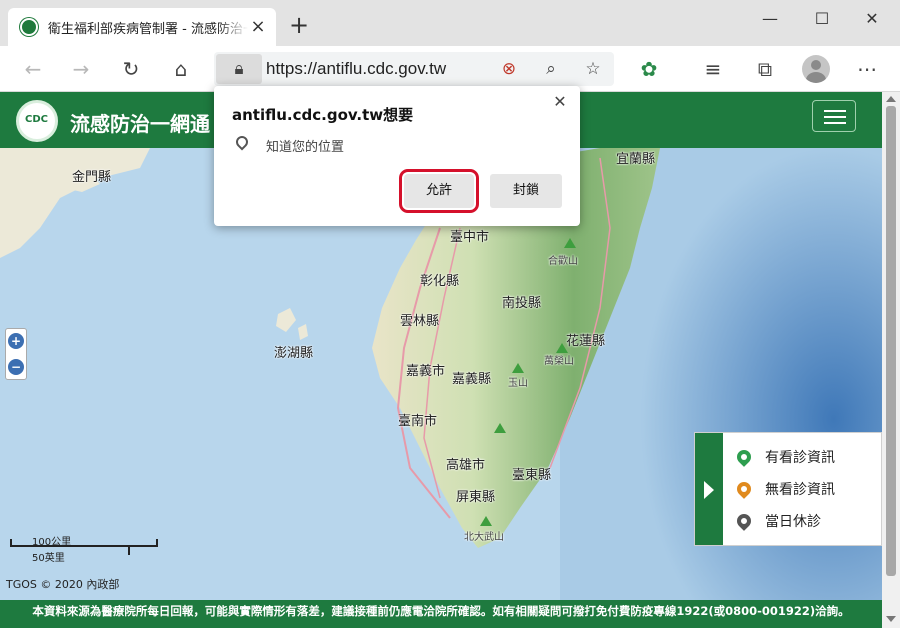 This screenshot has width=900, height=628. What do you see at coordinates (450, 23) in the screenshot?
I see `browser-titlebar: 衛生福利部疾病管制署 - 流感防治一網通 × + — ☐ ✕` at bounding box center [450, 23].